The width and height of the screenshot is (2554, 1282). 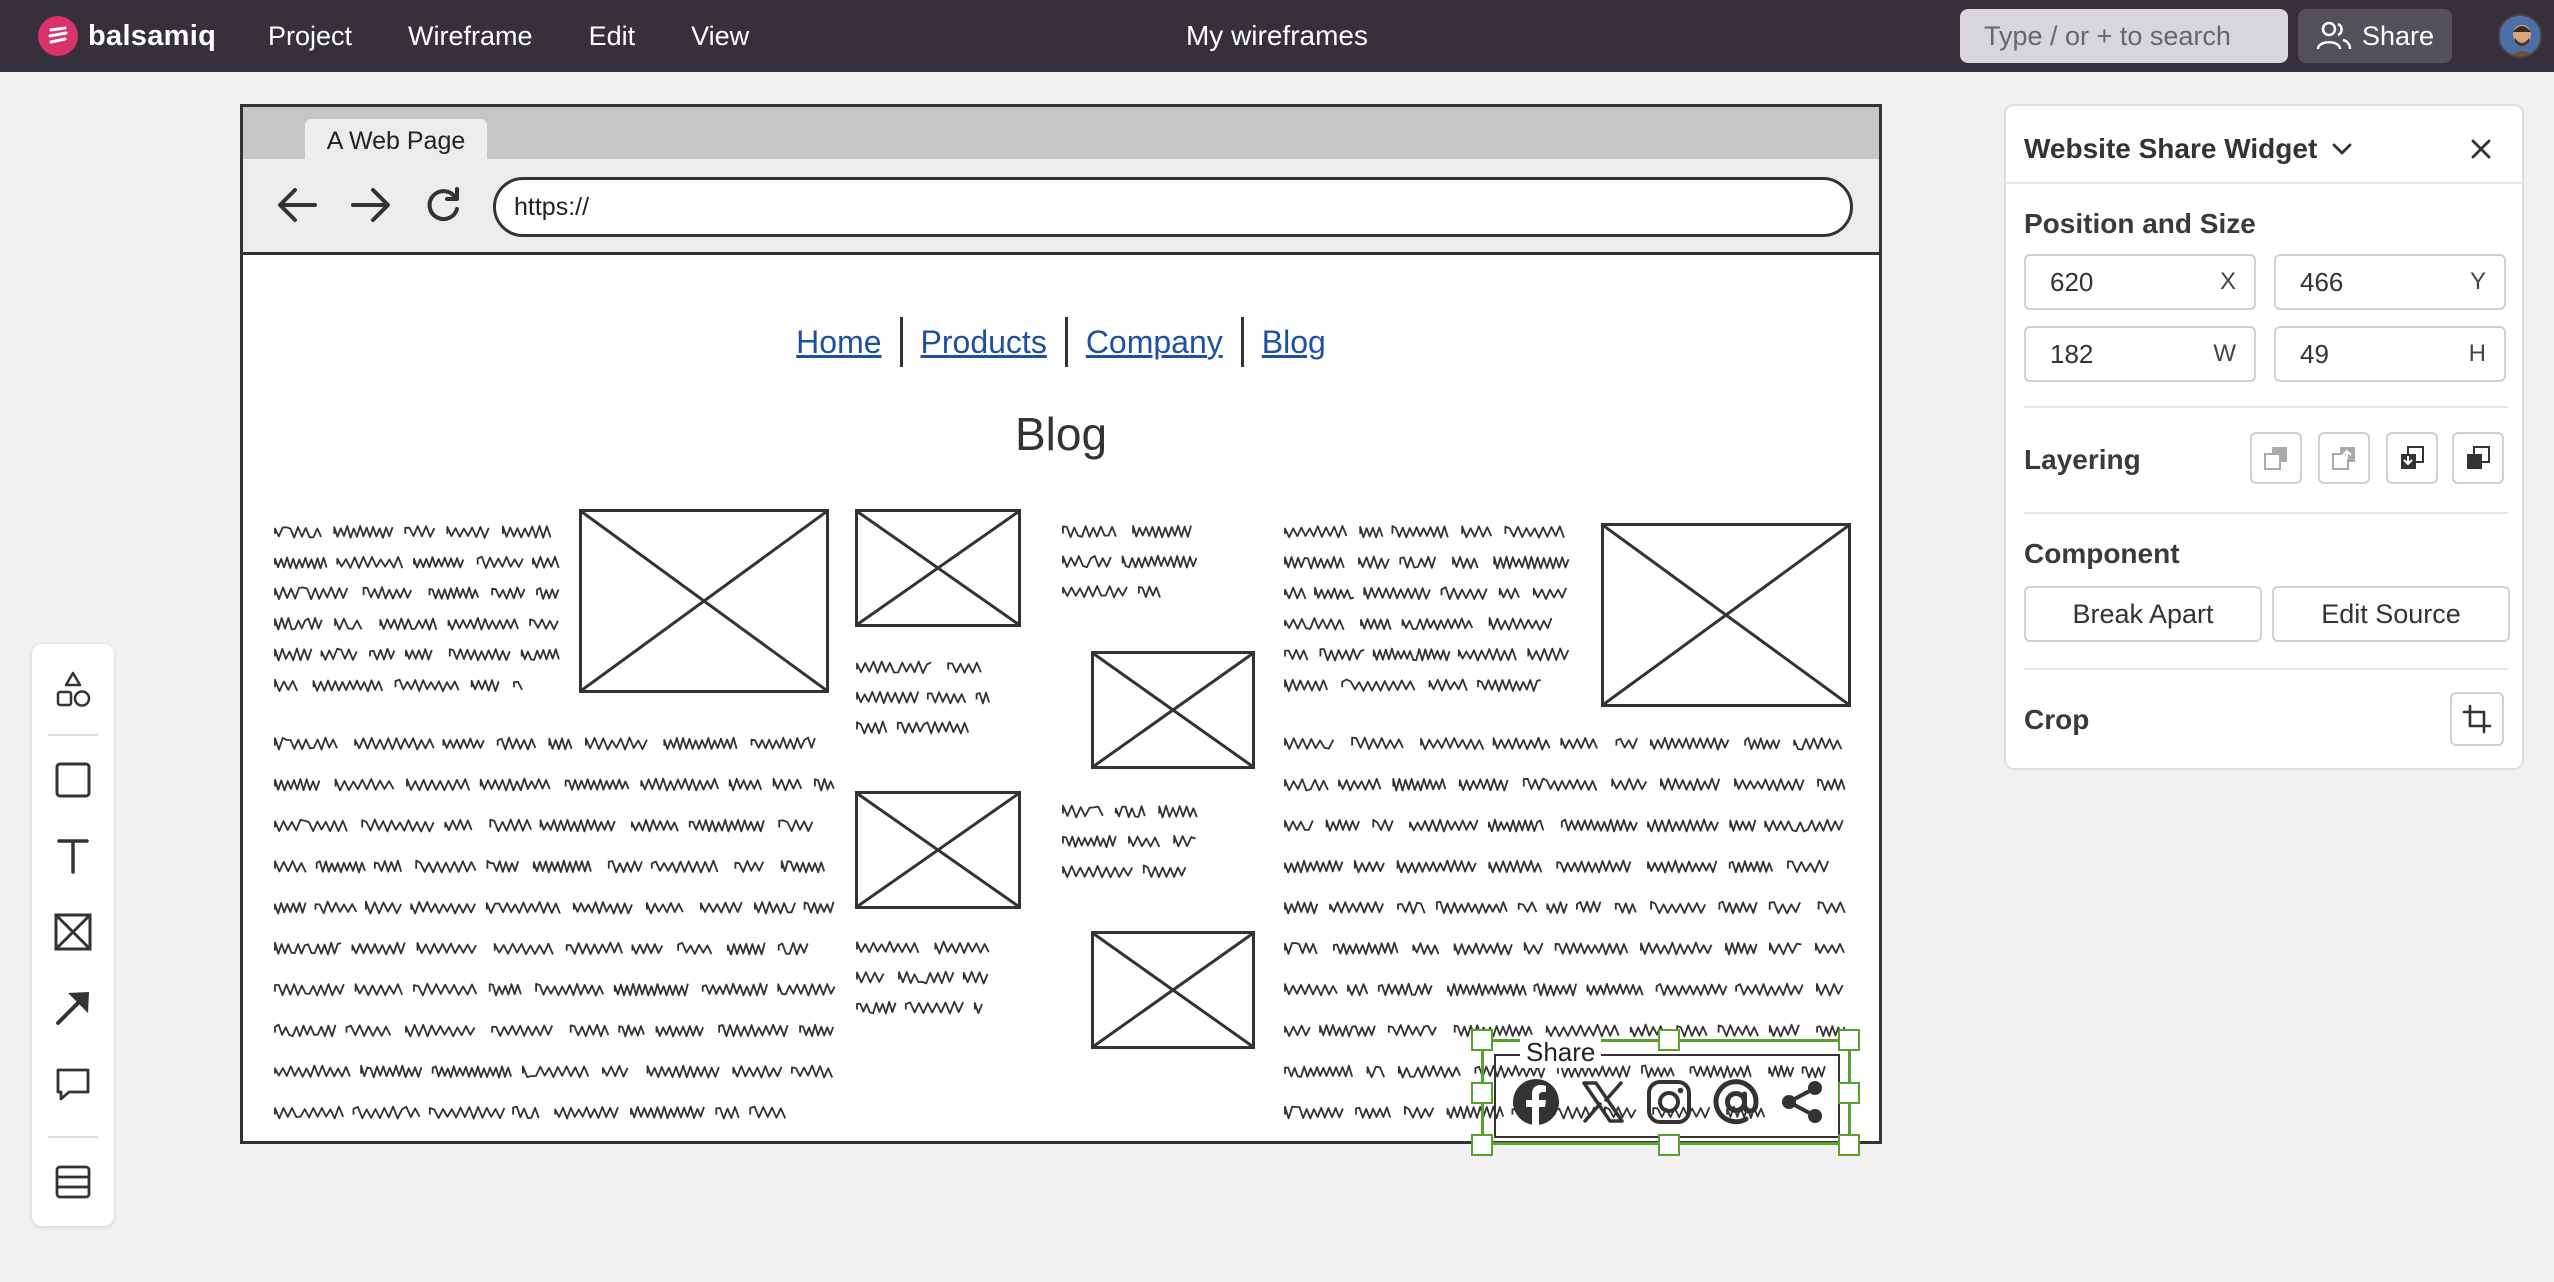 What do you see at coordinates (73, 690) in the screenshot?
I see `shapes-icon` at bounding box center [73, 690].